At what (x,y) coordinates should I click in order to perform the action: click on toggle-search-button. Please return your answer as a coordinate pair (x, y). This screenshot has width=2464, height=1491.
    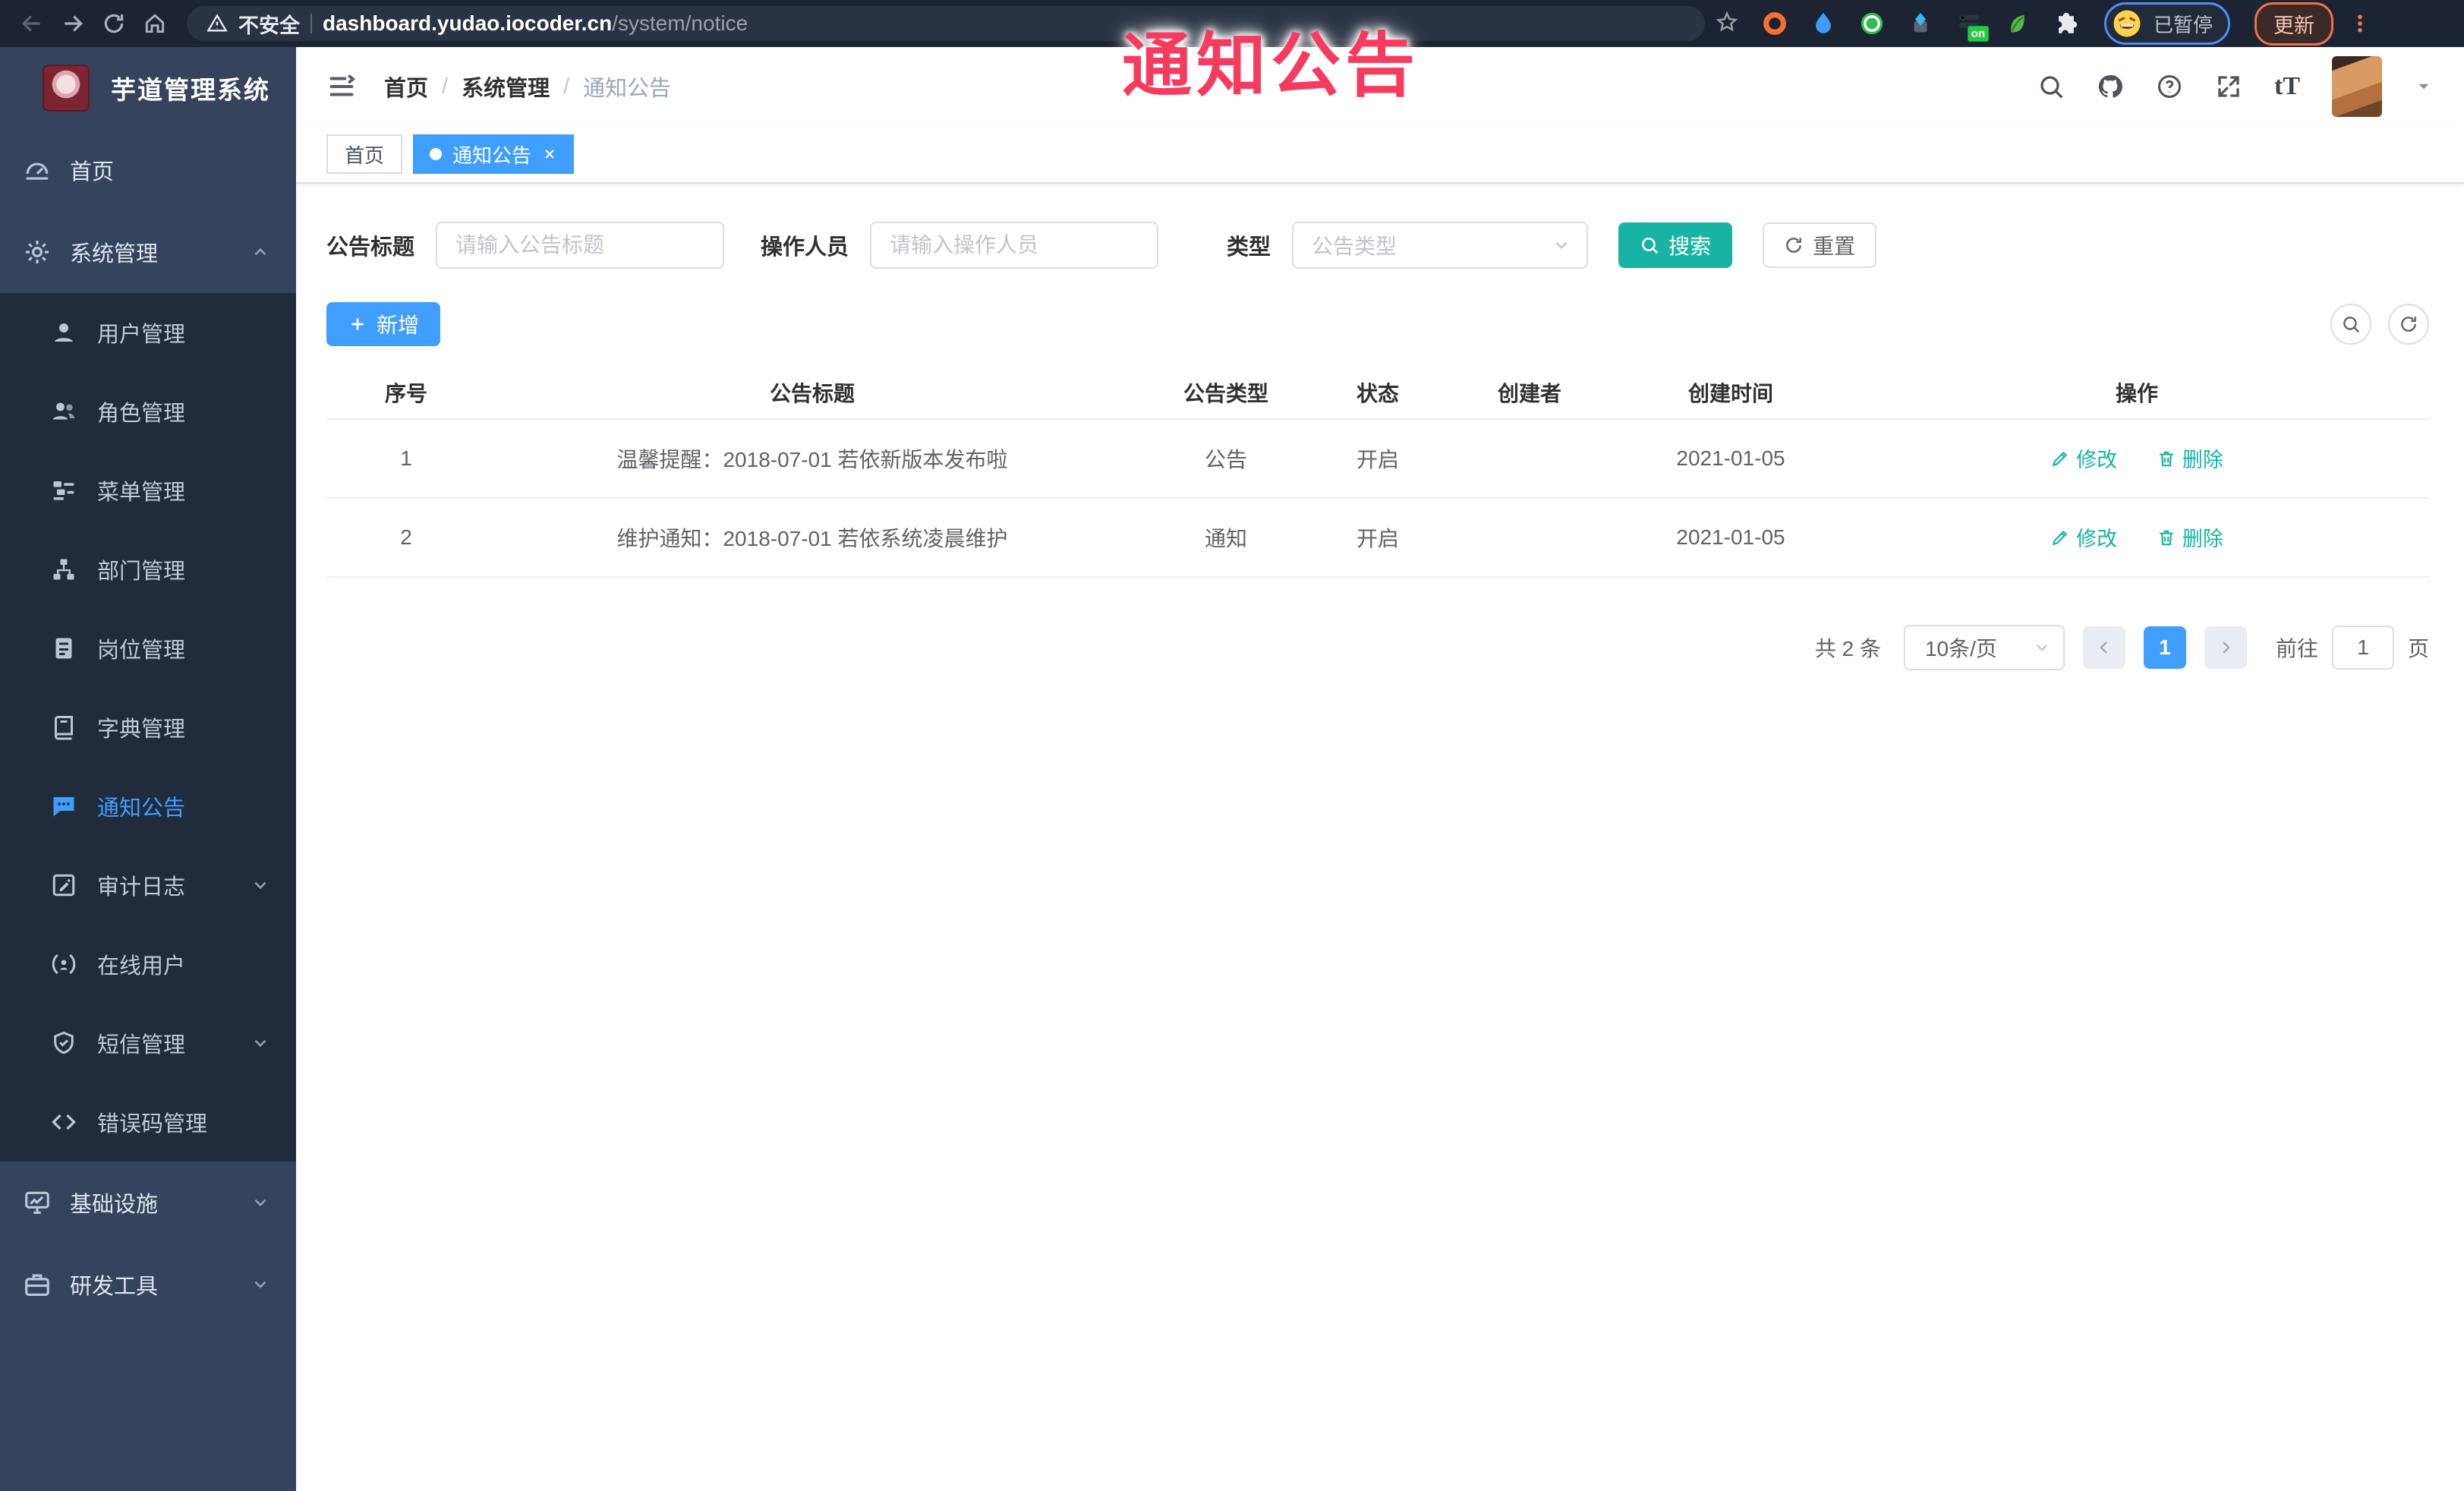
    Looking at the image, I should click on (2350, 324).